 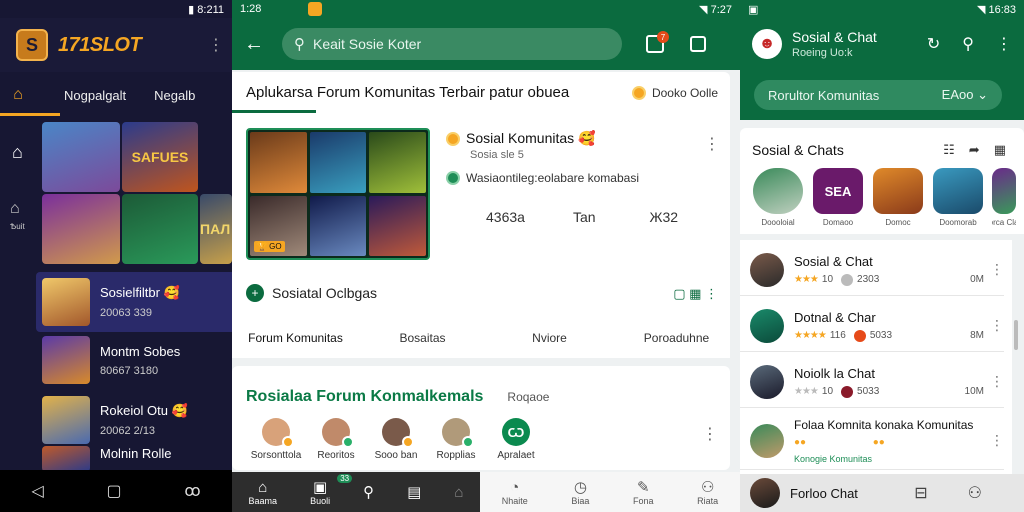 I want to click on list-item: Dotnal & Char ★★★★ 116 5033 8M ⋮, so click(x=872, y=326).